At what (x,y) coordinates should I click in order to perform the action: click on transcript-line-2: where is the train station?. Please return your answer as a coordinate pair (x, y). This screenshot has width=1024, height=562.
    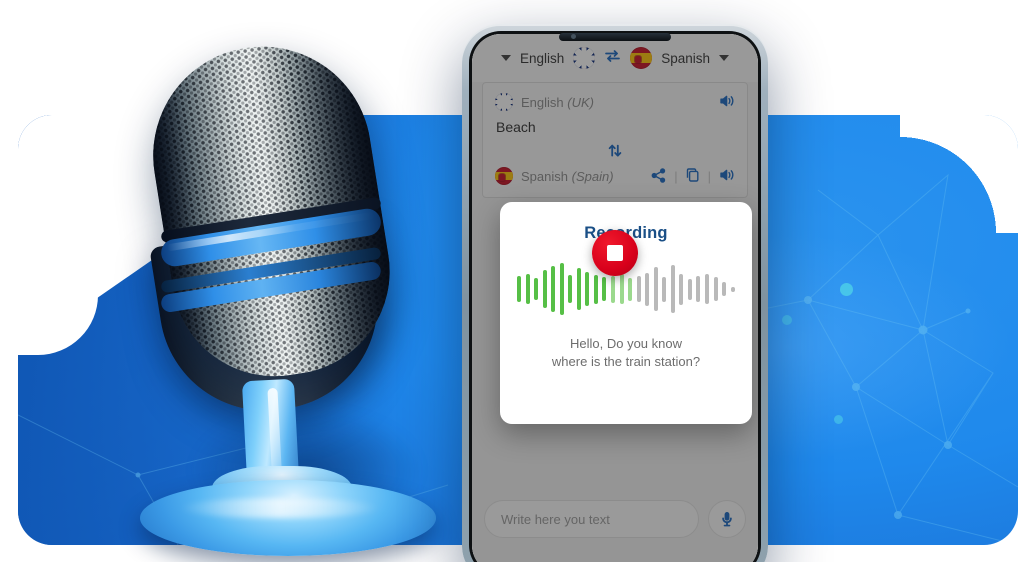
    Looking at the image, I should click on (626, 361).